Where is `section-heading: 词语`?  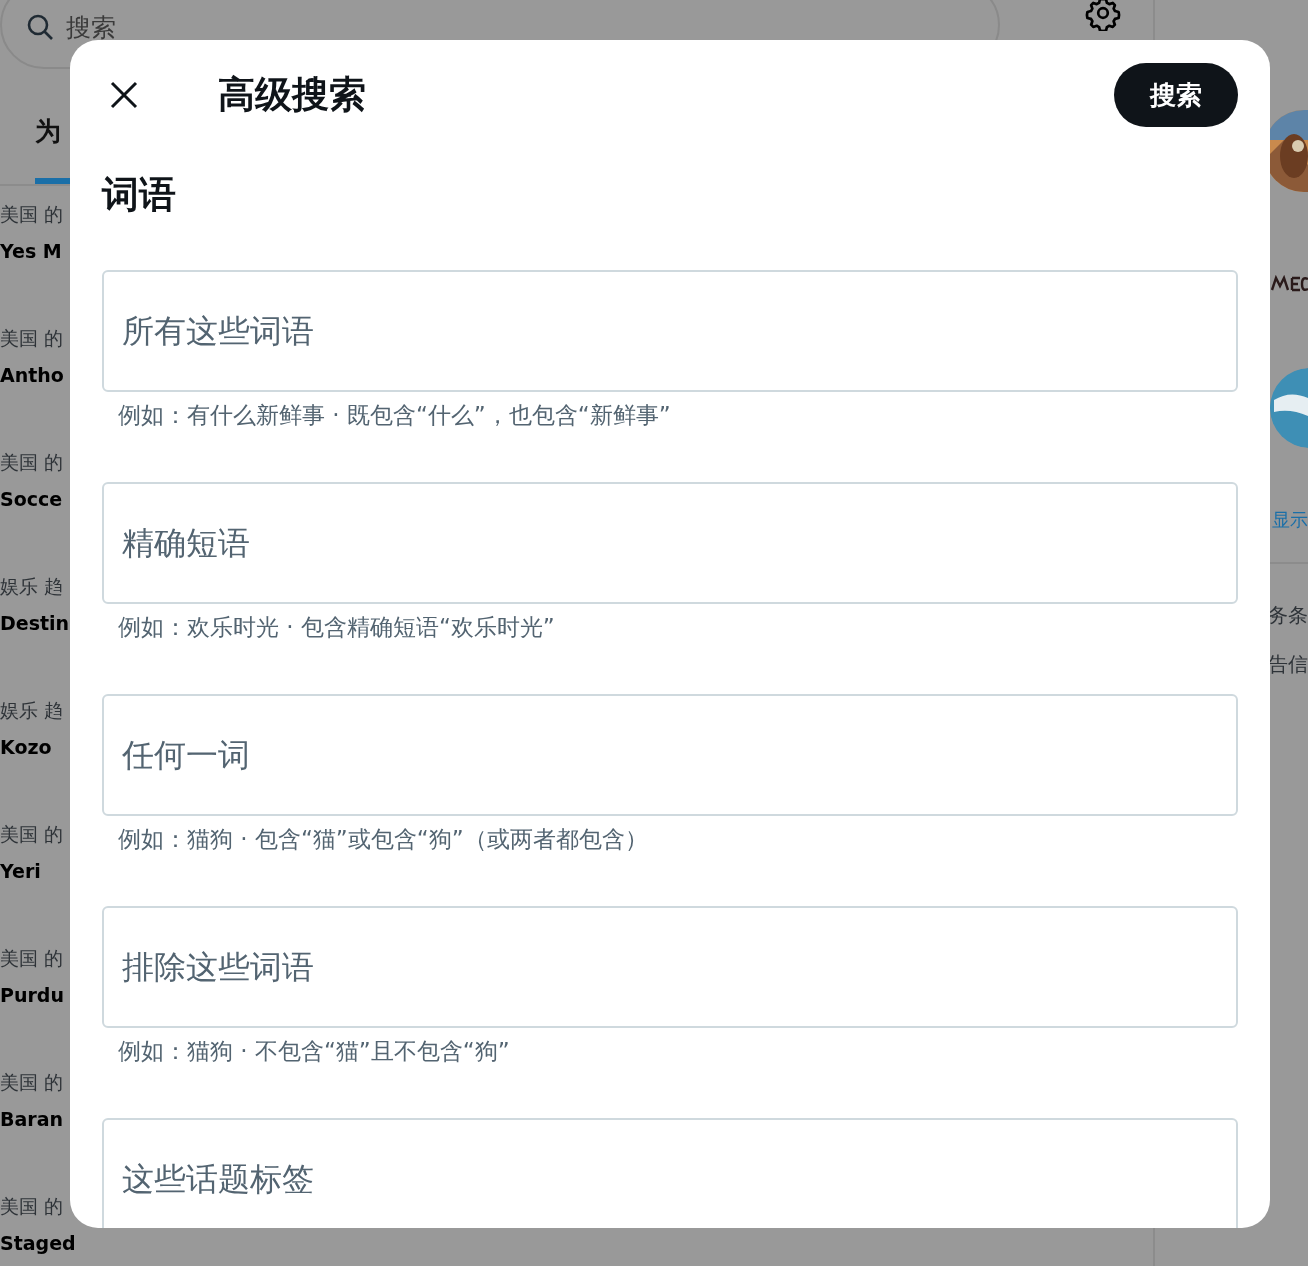 section-heading: 词语 is located at coordinates (139, 195).